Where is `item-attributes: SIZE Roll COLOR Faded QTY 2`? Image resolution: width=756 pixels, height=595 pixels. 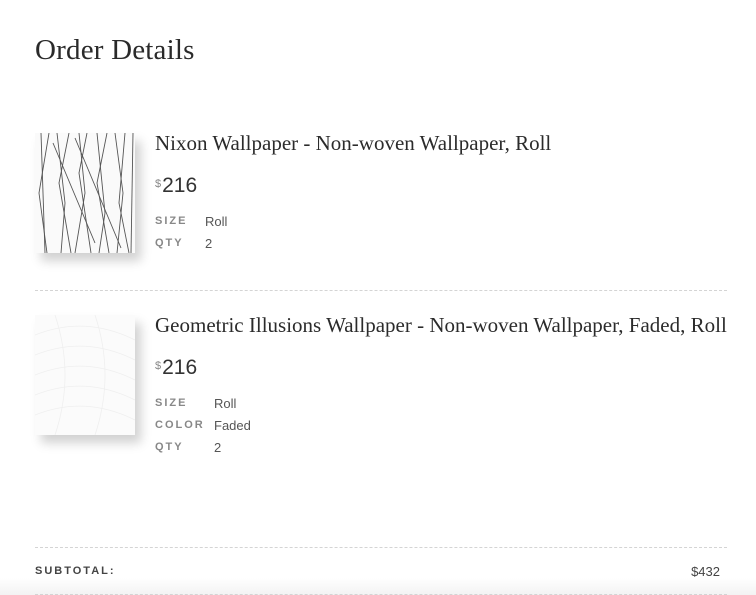 item-attributes: SIZE Roll COLOR Faded QTY 2 is located at coordinates (441, 425).